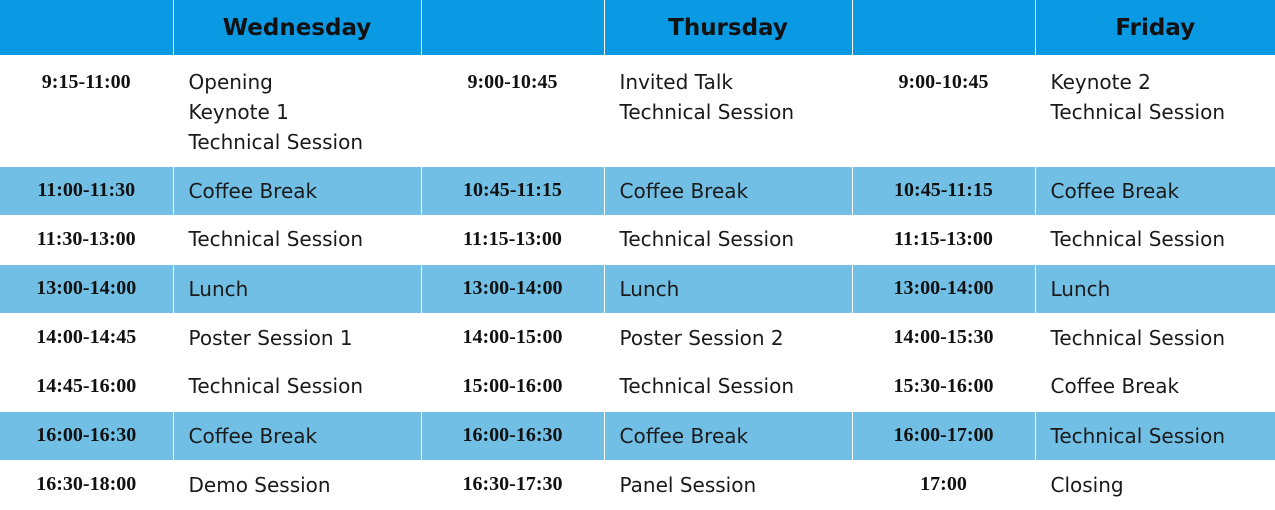  I want to click on header-thursday: Thursday, so click(727, 27).